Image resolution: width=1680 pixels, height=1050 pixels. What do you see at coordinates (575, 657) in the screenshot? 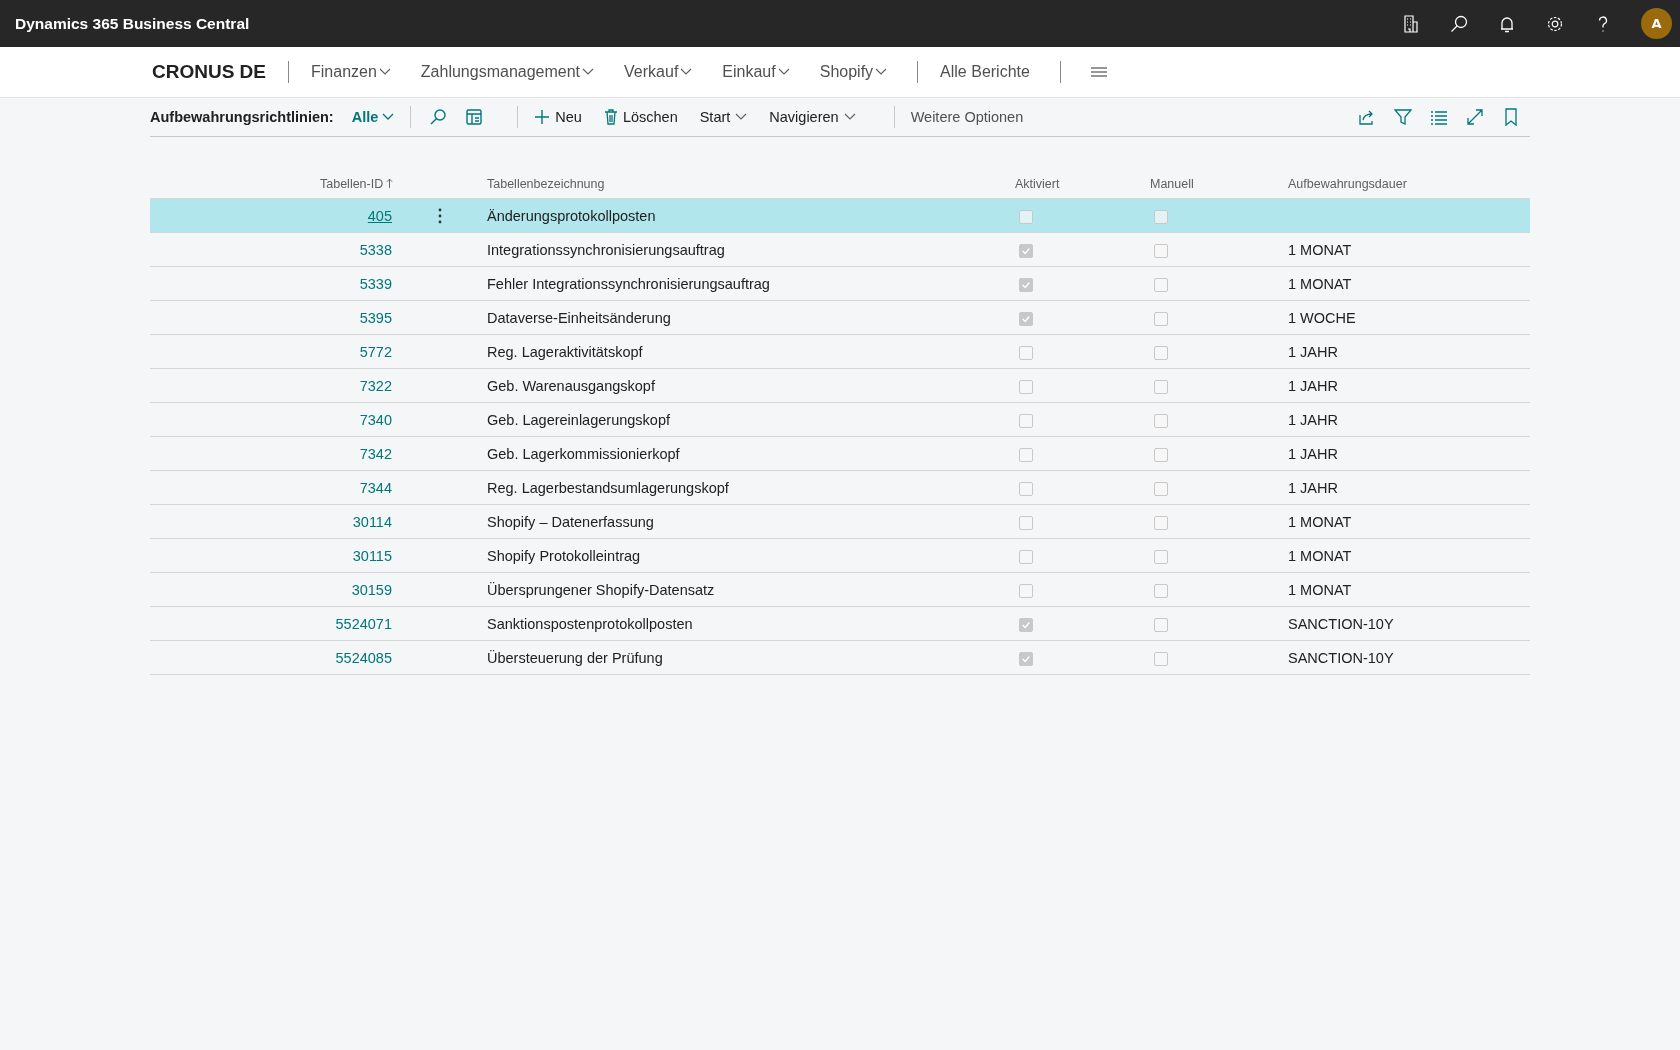
I see `table-cell: Übersteuerung der Prüfung` at bounding box center [575, 657].